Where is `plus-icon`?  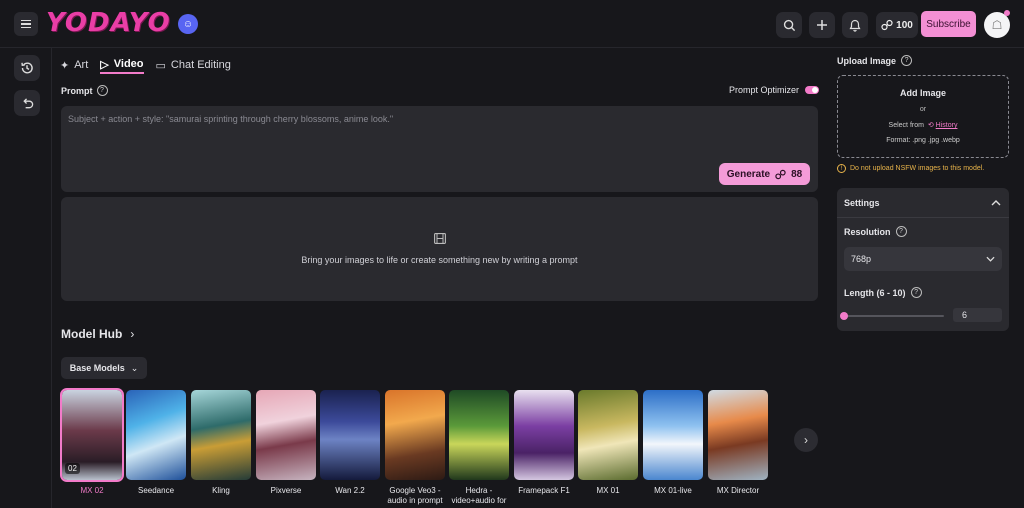 plus-icon is located at coordinates (822, 25).